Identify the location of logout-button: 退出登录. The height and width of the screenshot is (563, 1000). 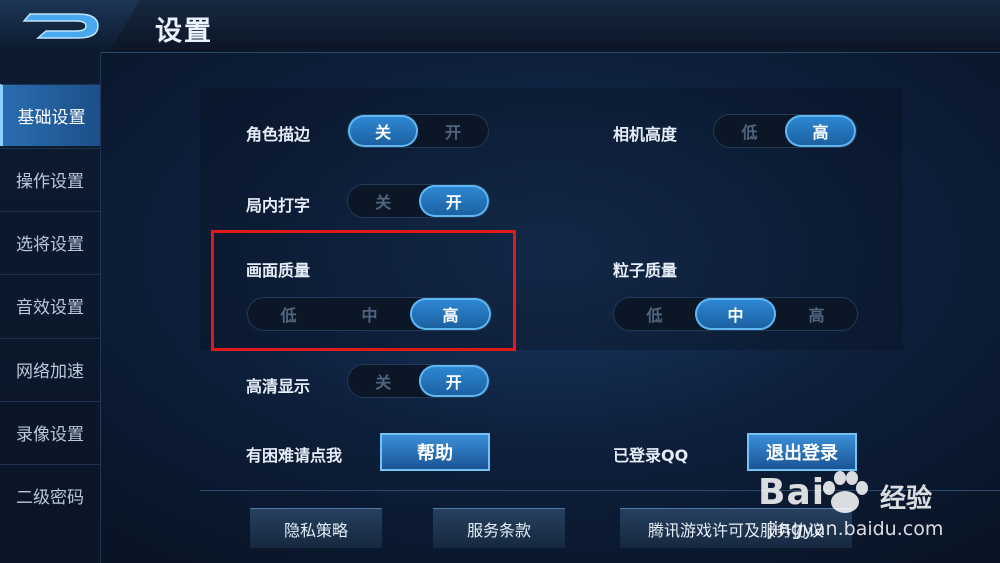
(802, 452).